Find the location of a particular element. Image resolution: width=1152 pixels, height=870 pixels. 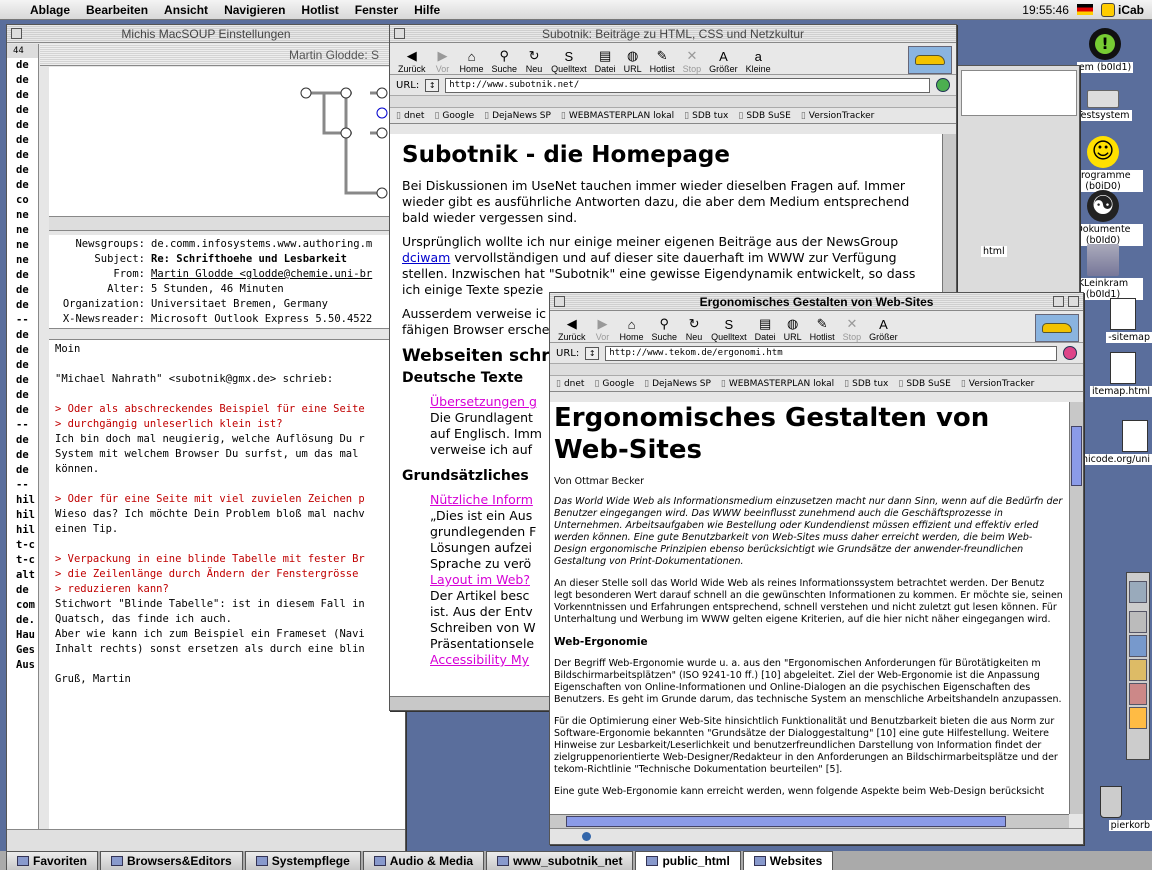

horizontal-scrollbar is located at coordinates (809, 821).